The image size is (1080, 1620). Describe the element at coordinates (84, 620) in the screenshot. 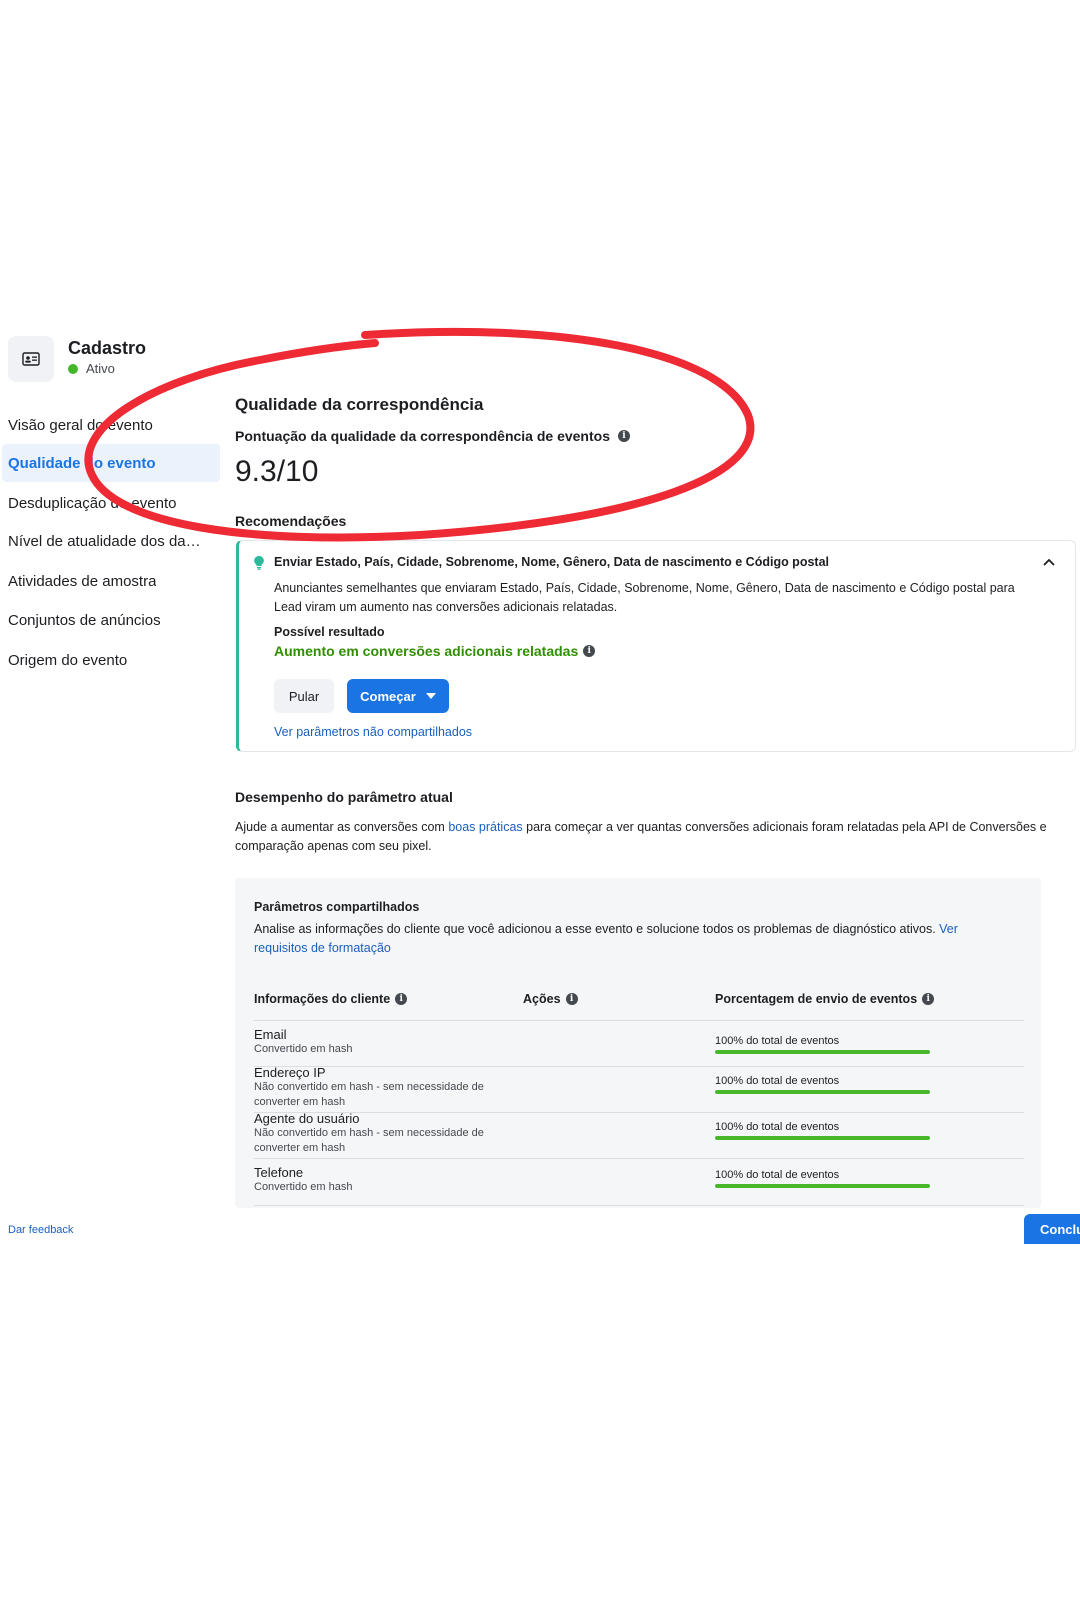

I see `sidebar-item-label: Conjuntos de anúncios` at that location.